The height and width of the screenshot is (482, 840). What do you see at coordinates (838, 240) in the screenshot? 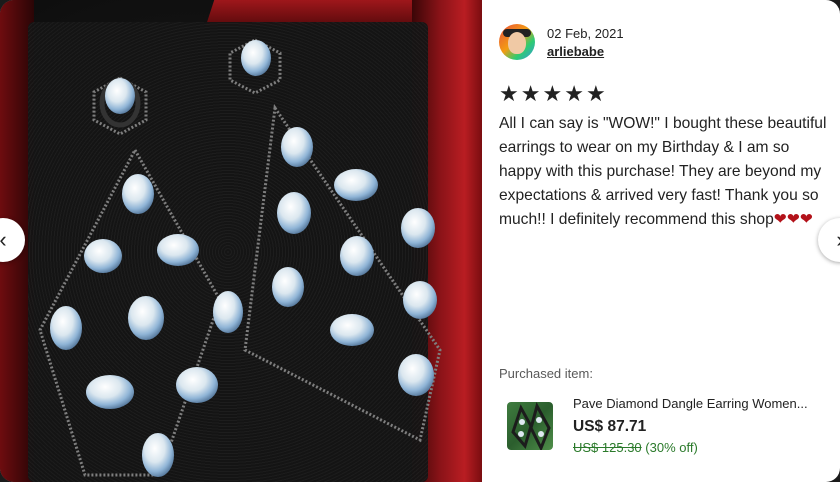
I see `chevron-right-icon: ›` at bounding box center [838, 240].